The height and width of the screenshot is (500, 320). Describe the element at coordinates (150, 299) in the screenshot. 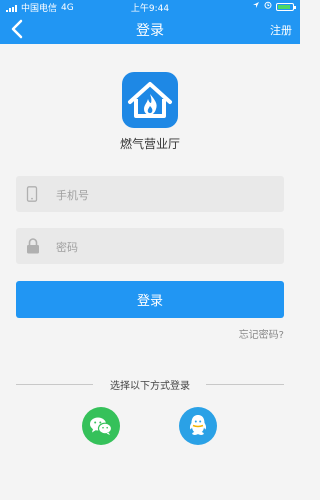

I see `login-button: 登录` at that location.